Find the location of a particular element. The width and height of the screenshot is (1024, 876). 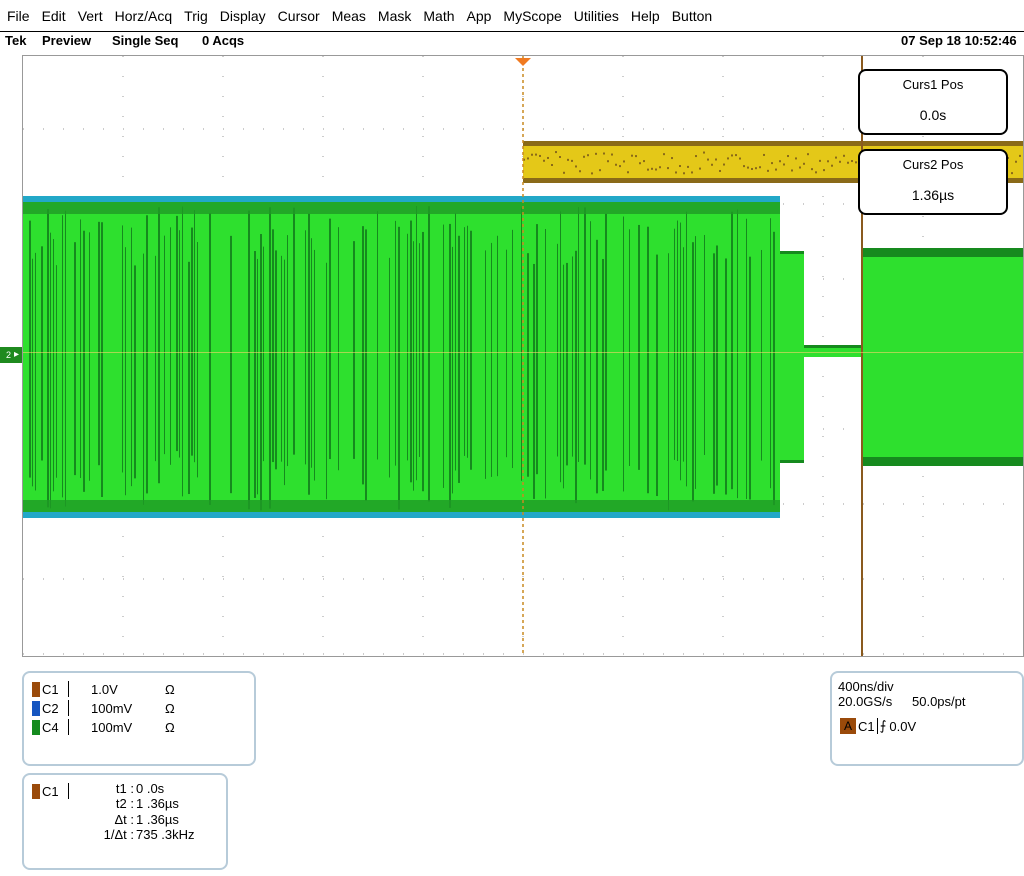

menu-item-horz-acq: Horz/Acq is located at coordinates (140, 16).